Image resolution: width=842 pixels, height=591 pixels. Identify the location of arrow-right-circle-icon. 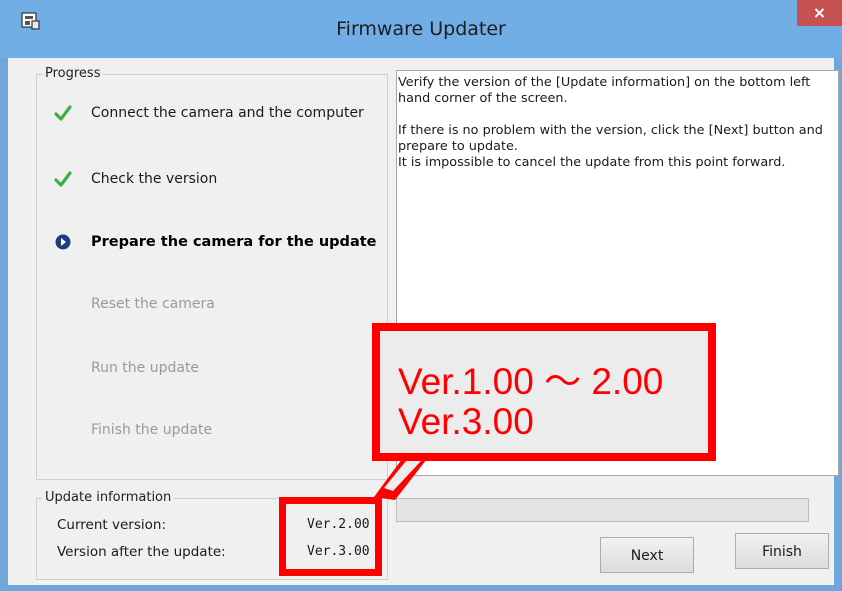
(63, 242).